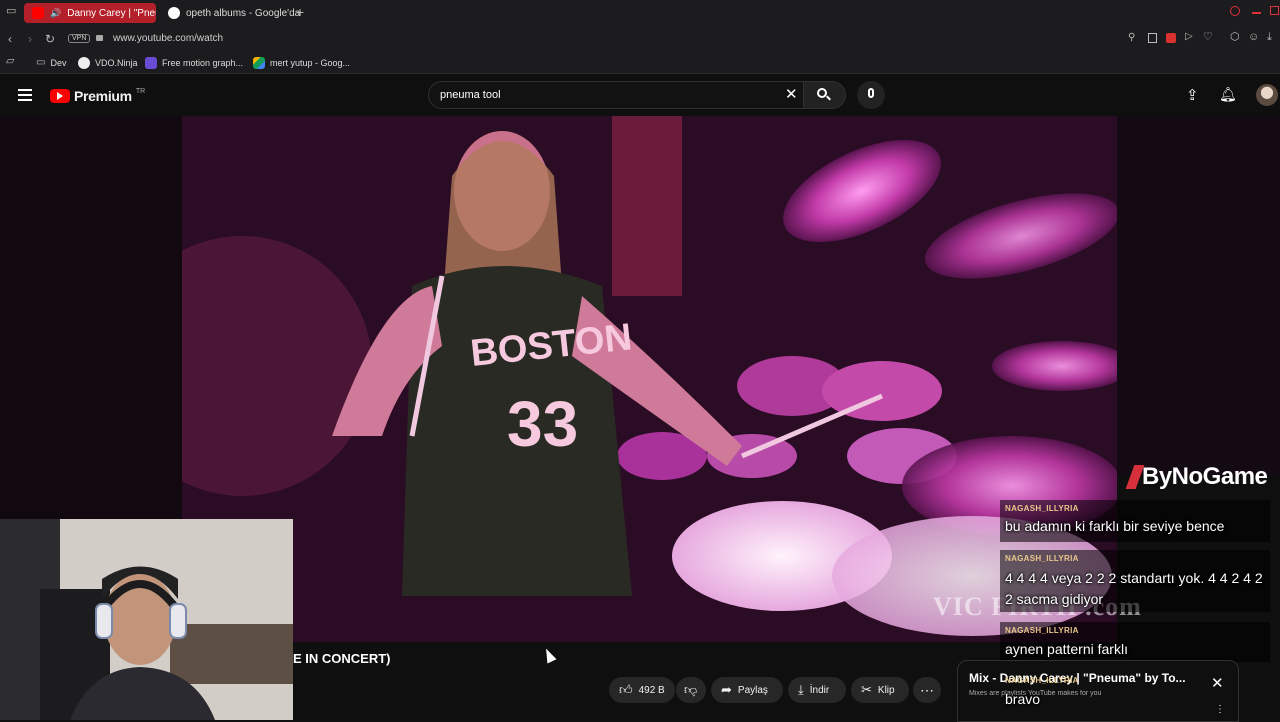 The height and width of the screenshot is (722, 1280). What do you see at coordinates (1220, 709) in the screenshot?
I see `mix-menu-icon: ⋮` at bounding box center [1220, 709].